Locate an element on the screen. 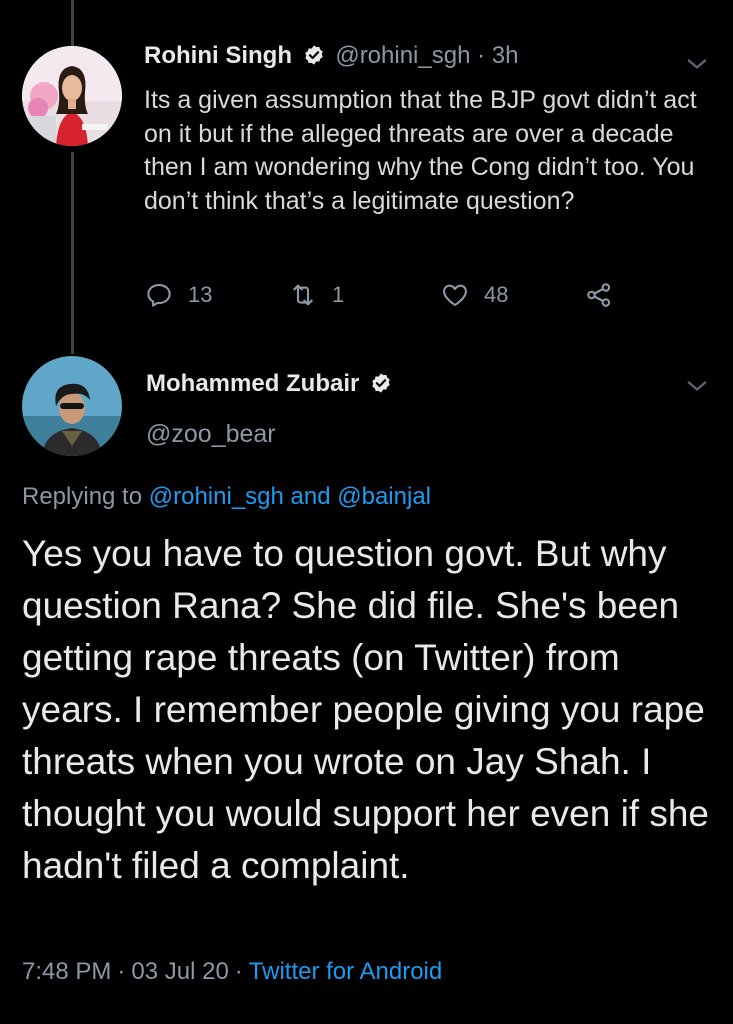 This screenshot has width=733, height=1024. reply-handle: @zoo_bear is located at coordinates (211, 434).